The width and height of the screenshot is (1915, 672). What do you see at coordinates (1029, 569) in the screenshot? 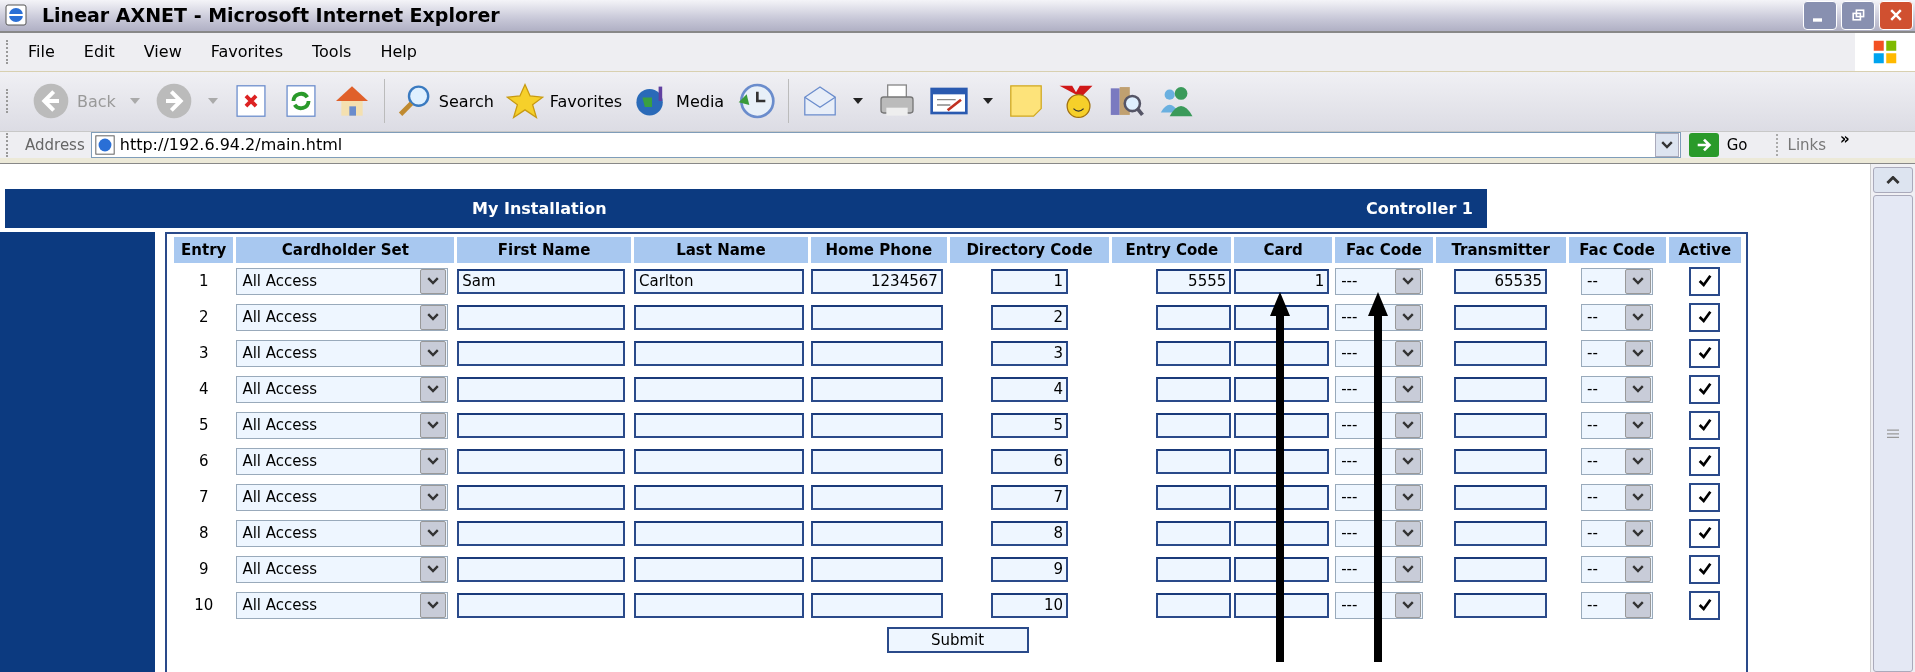
I see `directory-code-field: 9` at bounding box center [1029, 569].